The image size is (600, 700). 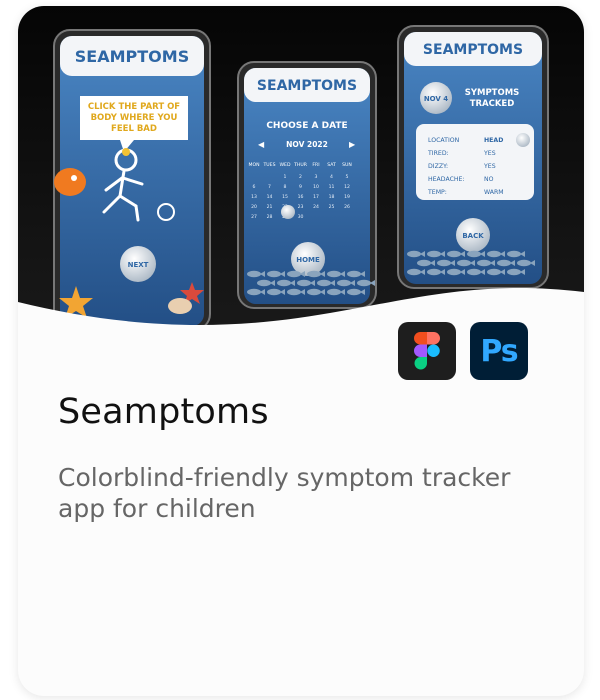 I want to click on svg-text: CLICK THE PART OF, so click(x=134, y=107).